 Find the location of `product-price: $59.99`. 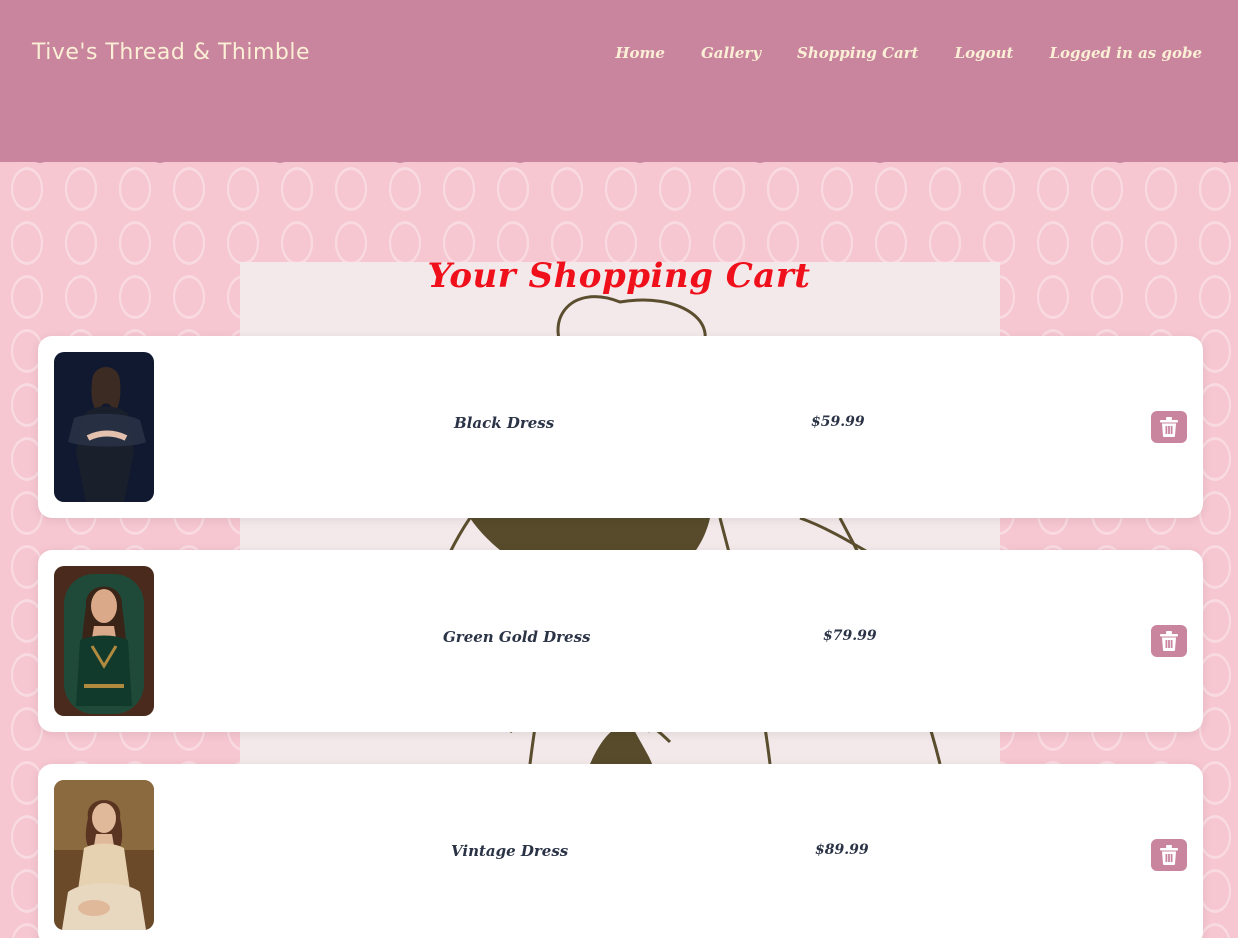

product-price: $59.99 is located at coordinates (838, 422).